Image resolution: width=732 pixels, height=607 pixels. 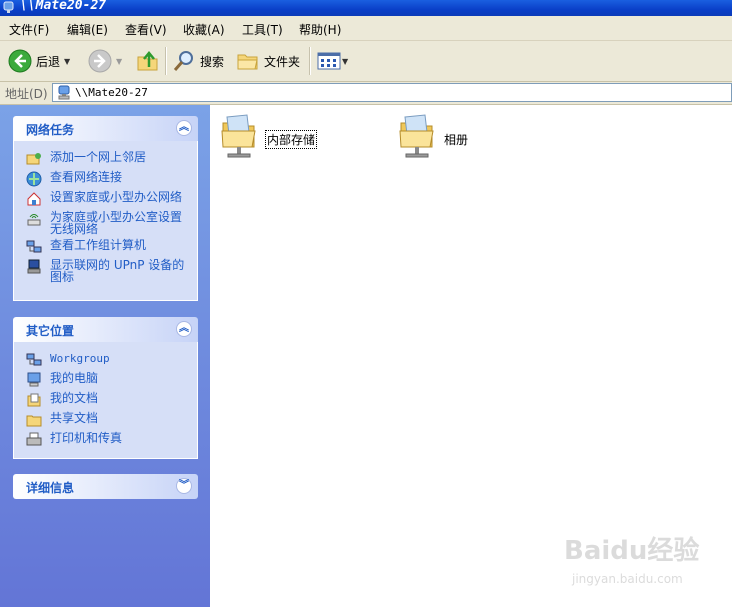 I want to click on panel-title: 详细信息, so click(x=50, y=488).